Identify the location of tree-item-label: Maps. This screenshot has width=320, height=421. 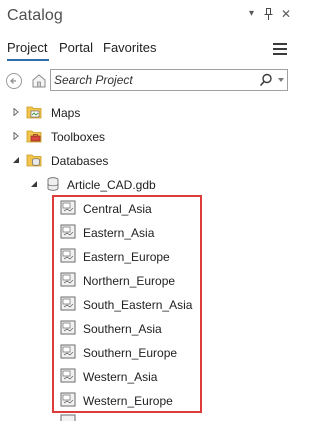
(66, 113).